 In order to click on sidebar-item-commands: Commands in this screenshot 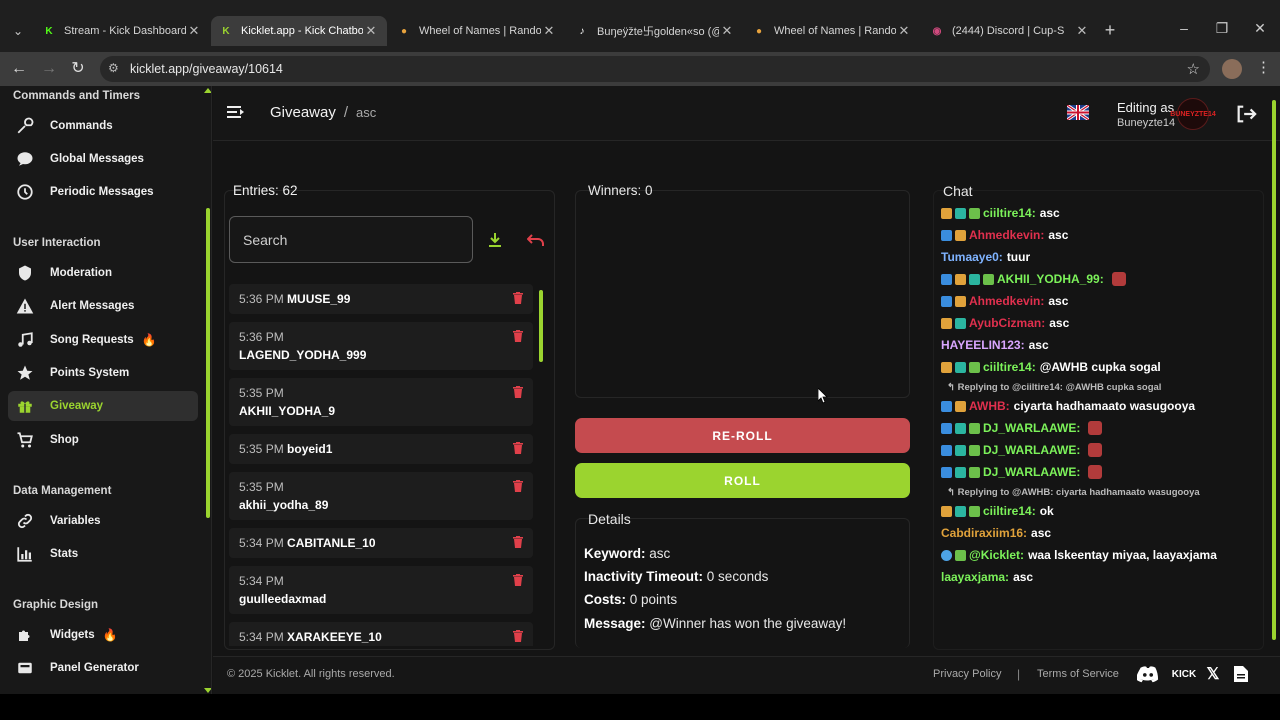, I will do `click(103, 126)`.